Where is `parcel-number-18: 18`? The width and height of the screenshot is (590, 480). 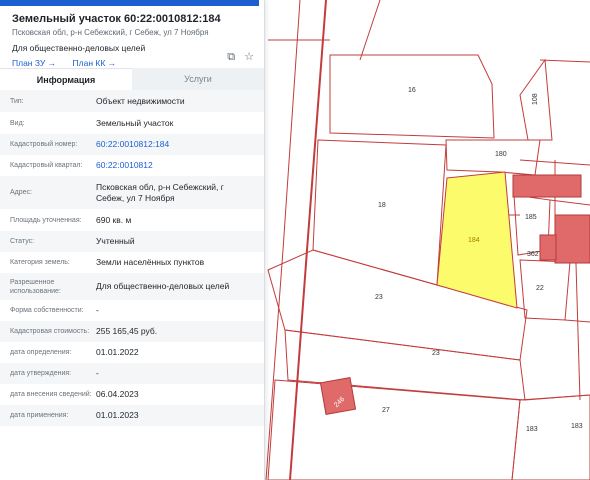
parcel-number-18: 18 is located at coordinates (382, 205).